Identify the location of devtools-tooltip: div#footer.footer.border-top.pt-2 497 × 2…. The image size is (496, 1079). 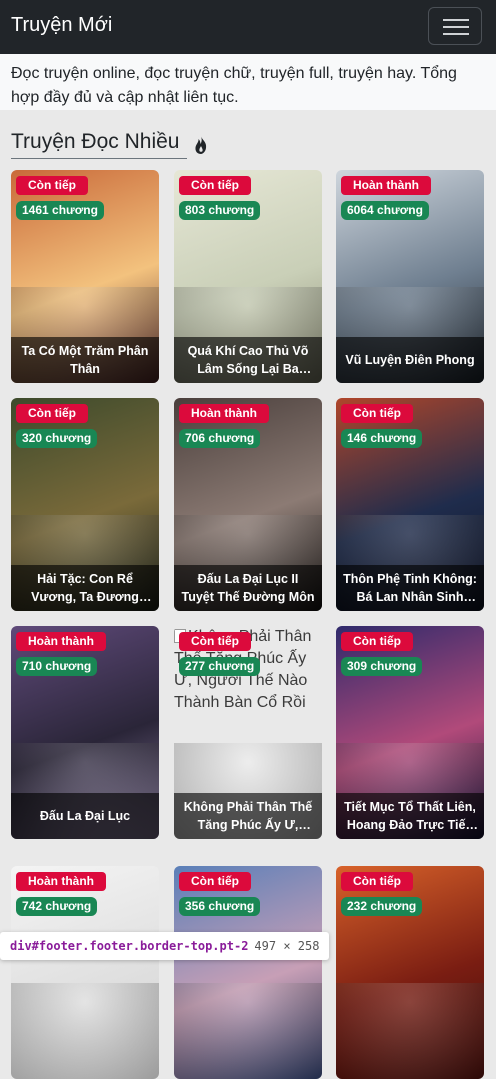
(165, 946).